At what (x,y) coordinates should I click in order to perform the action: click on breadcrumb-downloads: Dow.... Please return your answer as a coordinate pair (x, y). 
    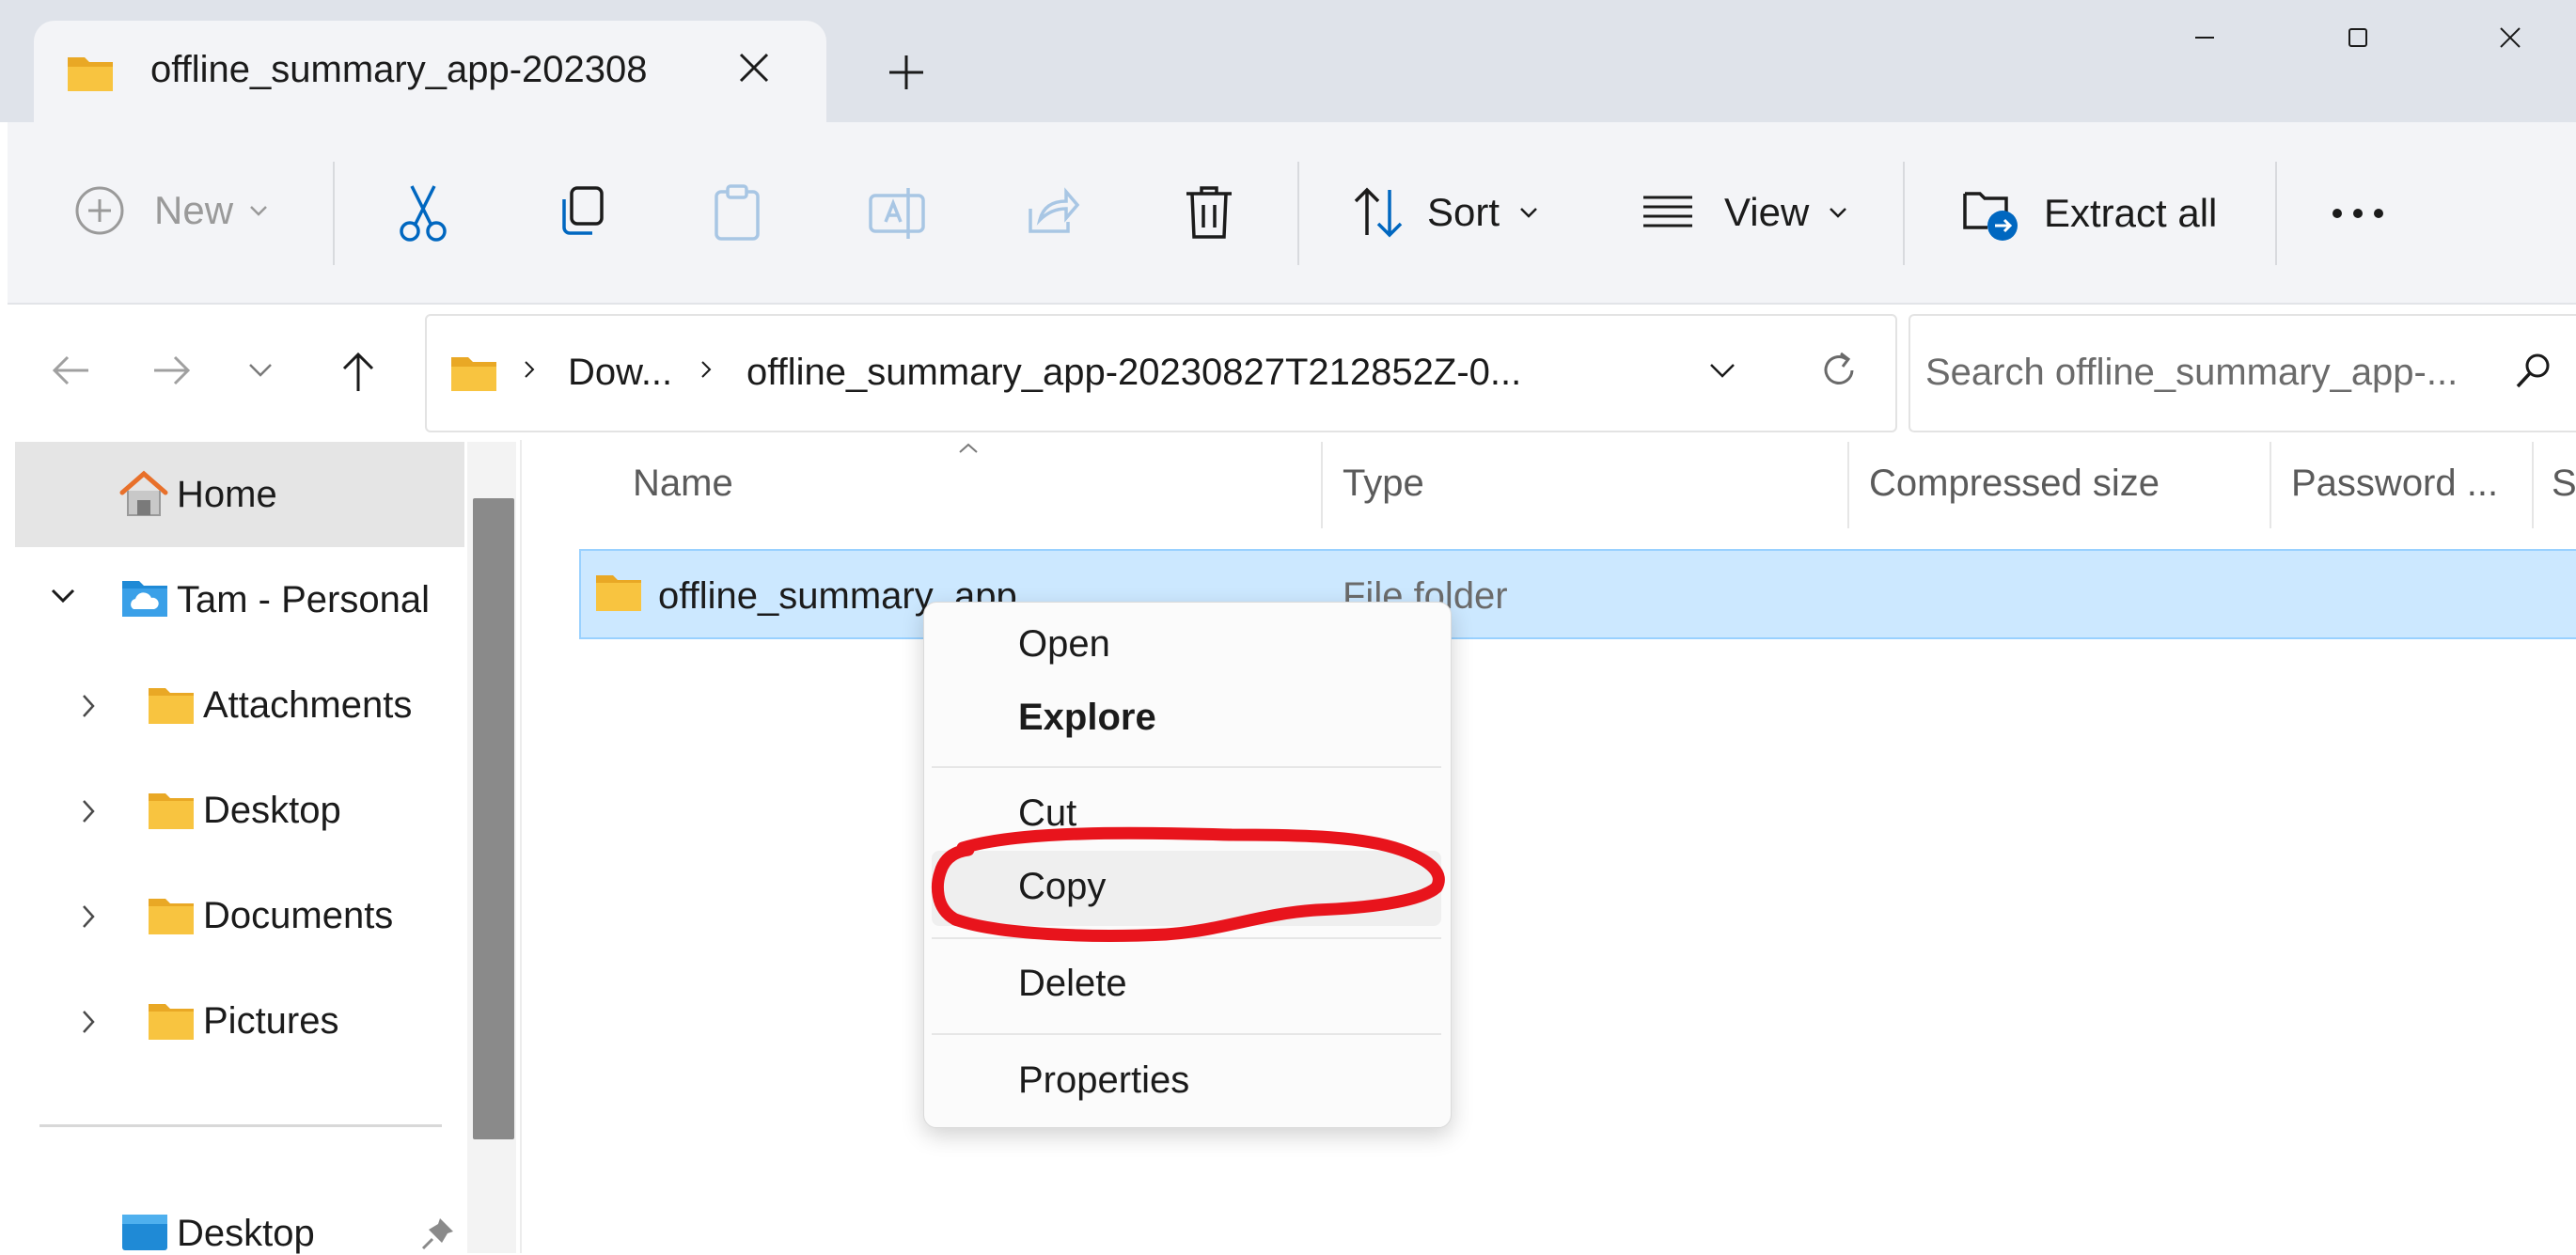
    Looking at the image, I should click on (620, 373).